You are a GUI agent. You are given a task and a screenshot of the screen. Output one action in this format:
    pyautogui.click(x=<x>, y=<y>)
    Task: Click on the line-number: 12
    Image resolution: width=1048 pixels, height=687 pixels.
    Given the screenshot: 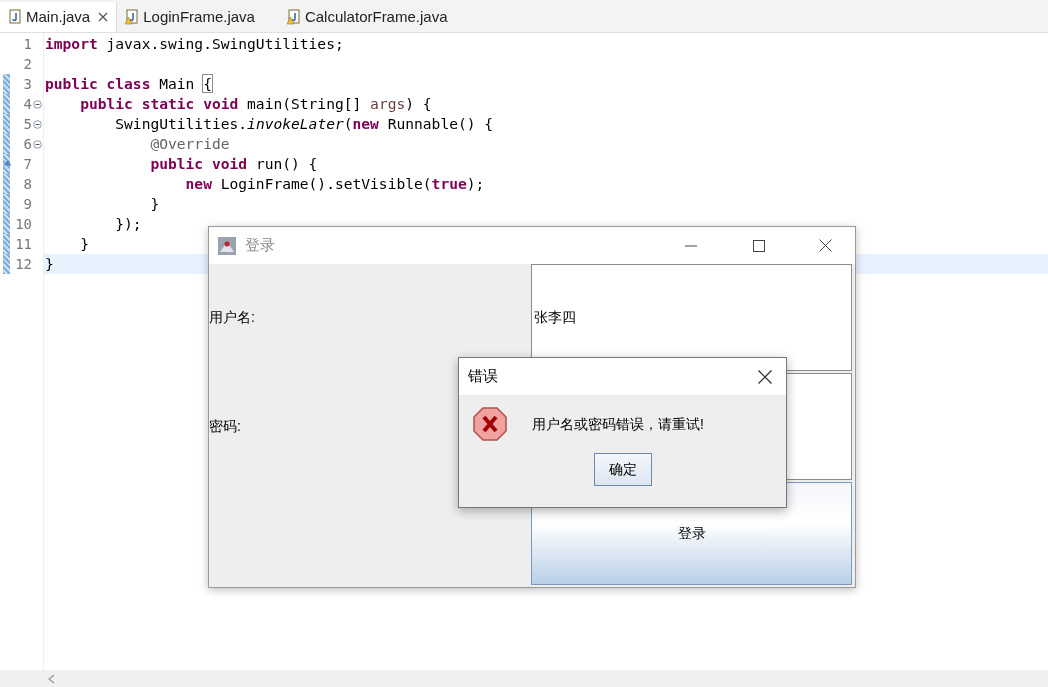 What is the action you would take?
    pyautogui.click(x=23, y=264)
    